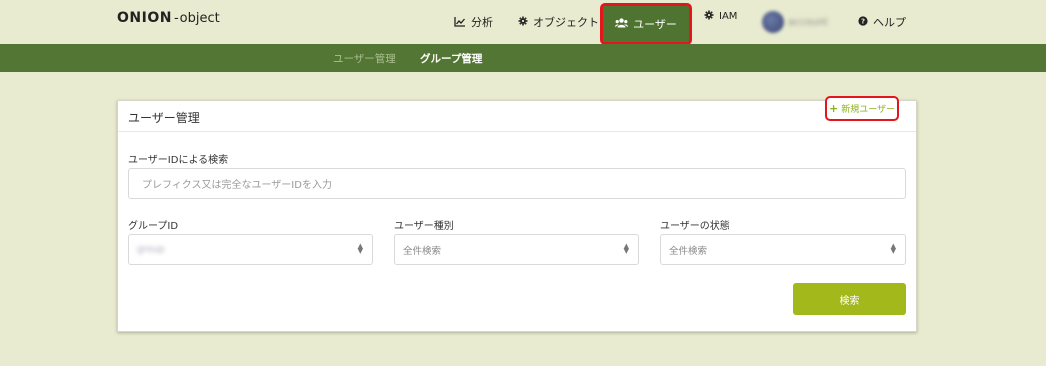 The height and width of the screenshot is (366, 1046). What do you see at coordinates (151, 249) in the screenshot?
I see `group-id-value: group` at bounding box center [151, 249].